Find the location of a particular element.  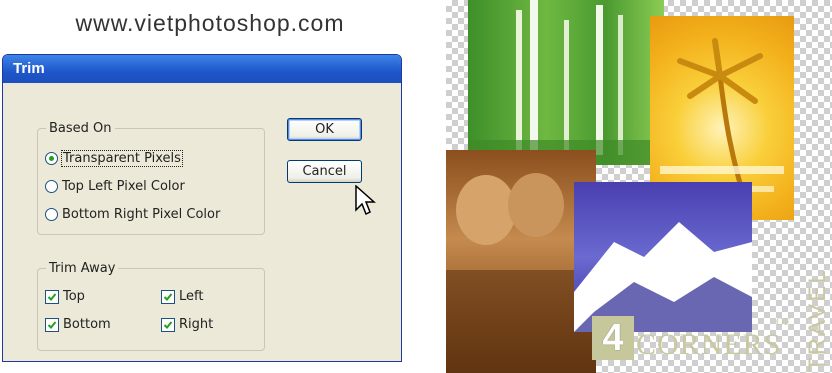

trim-away-group: Trim Away is located at coordinates (151, 306).